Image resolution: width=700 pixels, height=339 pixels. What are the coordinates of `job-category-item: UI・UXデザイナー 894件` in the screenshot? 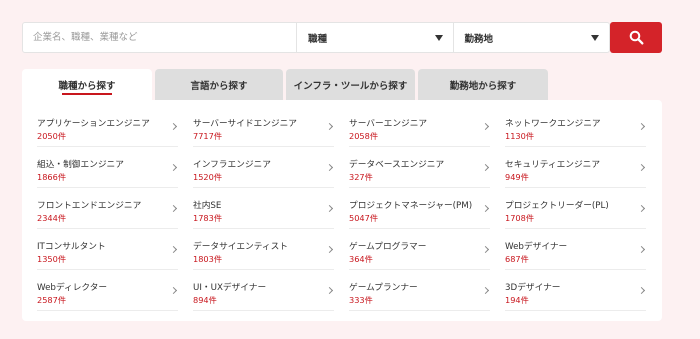 It's located at (263, 294).